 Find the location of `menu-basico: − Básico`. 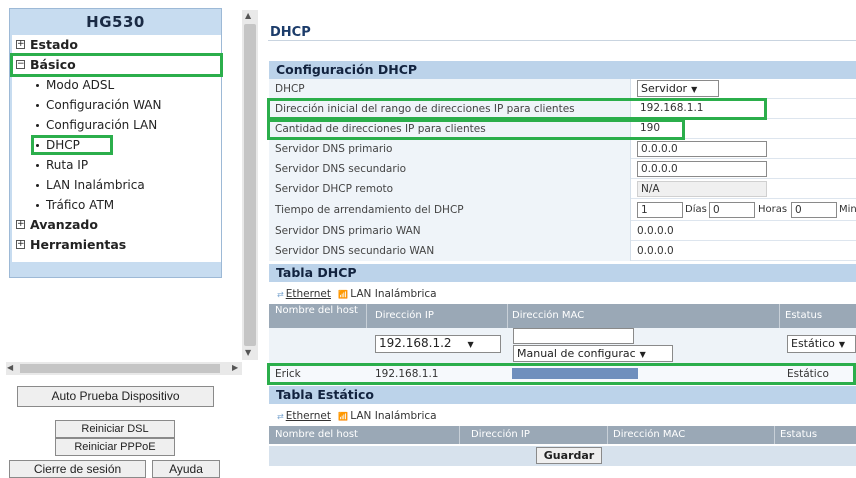

menu-basico: − Básico is located at coordinates (116, 65).